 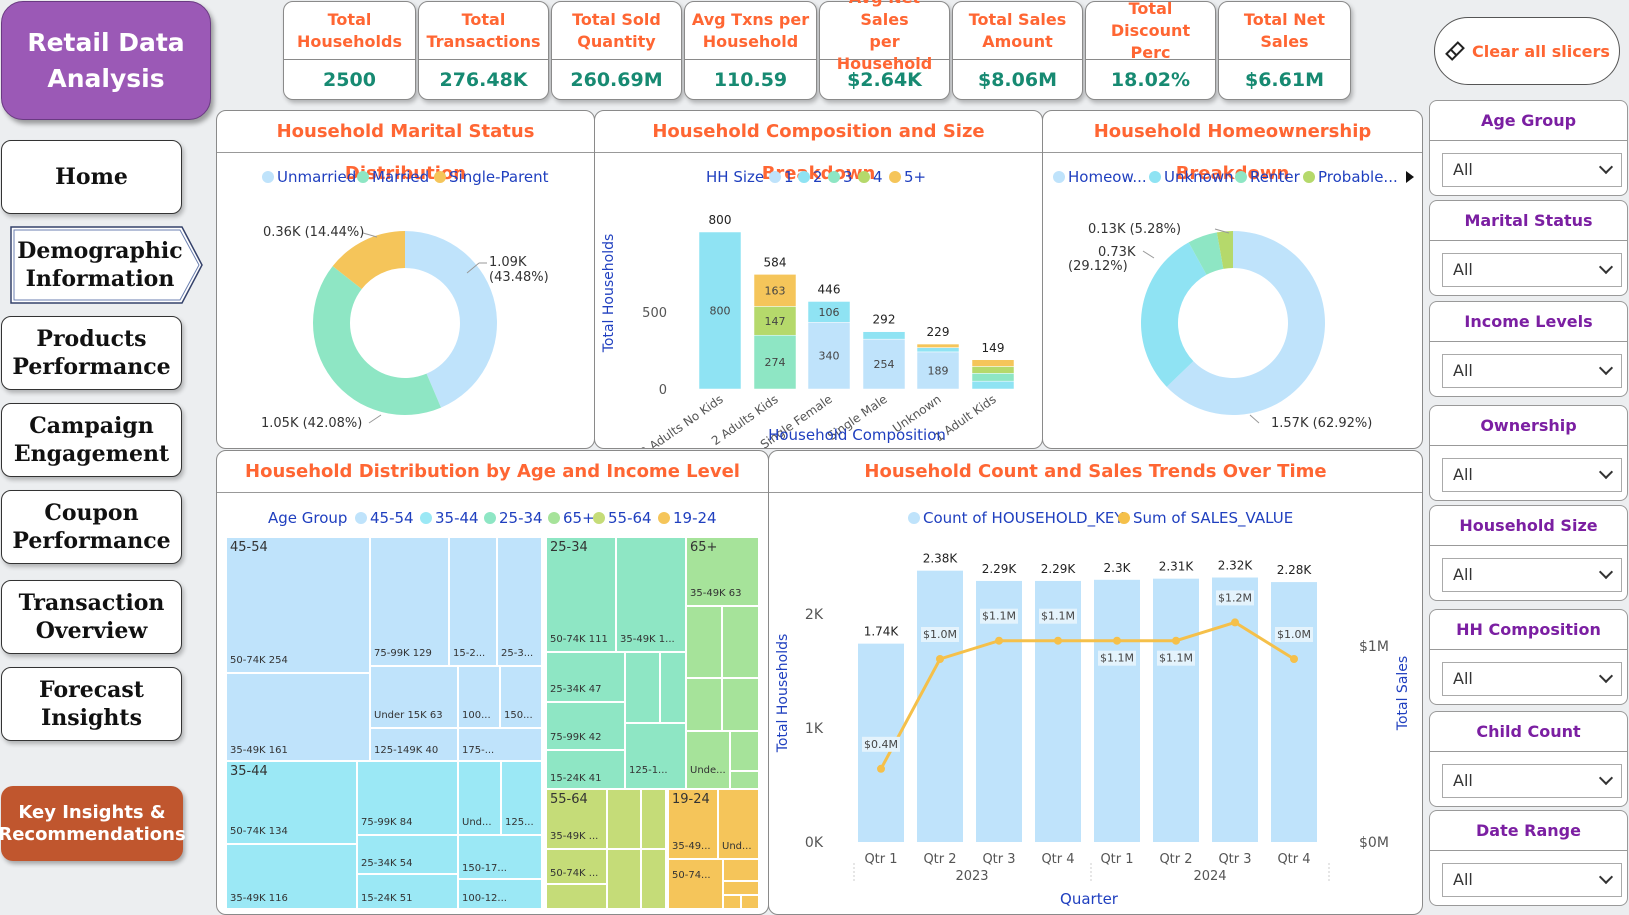 I want to click on nav-demographic-information: Demographic Information, so click(x=107, y=265).